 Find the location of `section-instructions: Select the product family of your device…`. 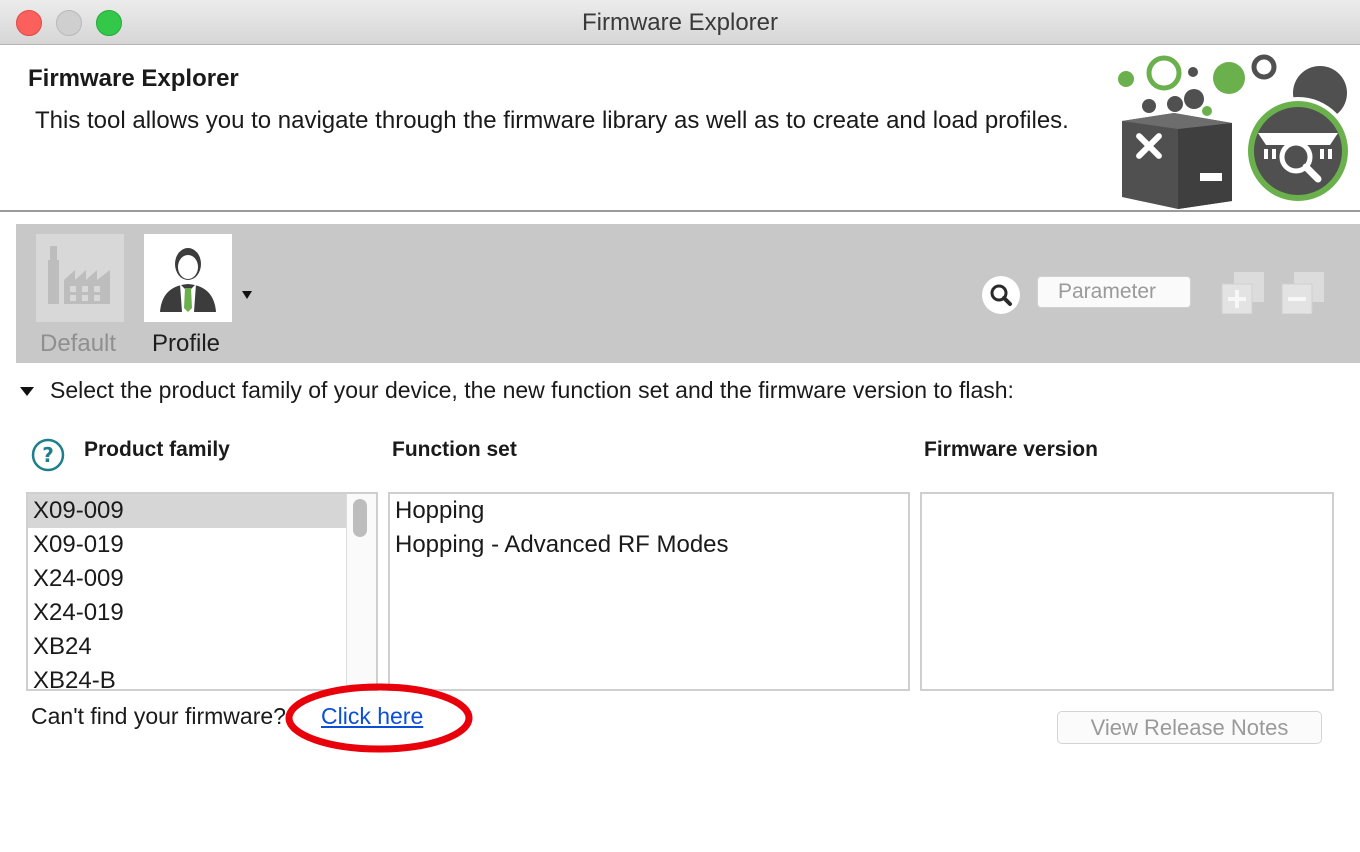

section-instructions: Select the product family of your device… is located at coordinates (532, 390).